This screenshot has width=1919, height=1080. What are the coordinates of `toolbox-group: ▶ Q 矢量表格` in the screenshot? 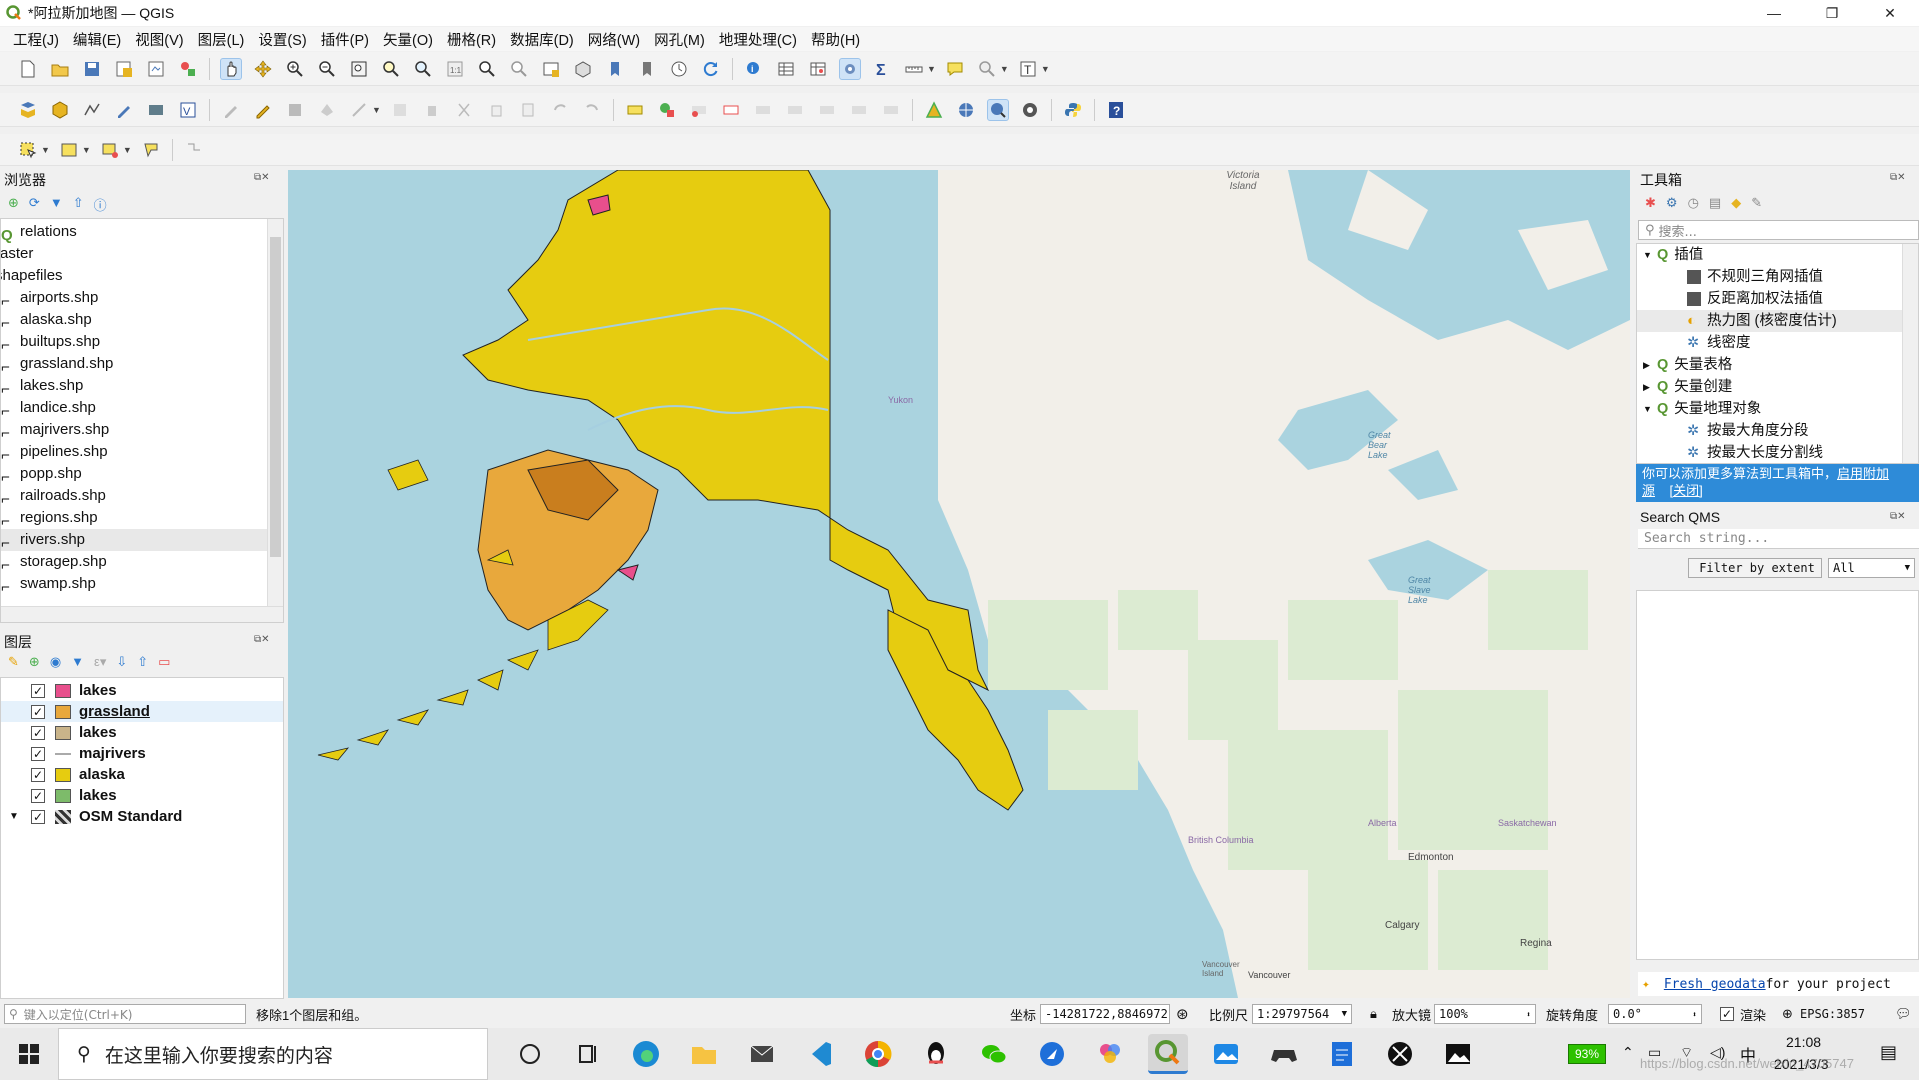 It's located at (1777, 365).